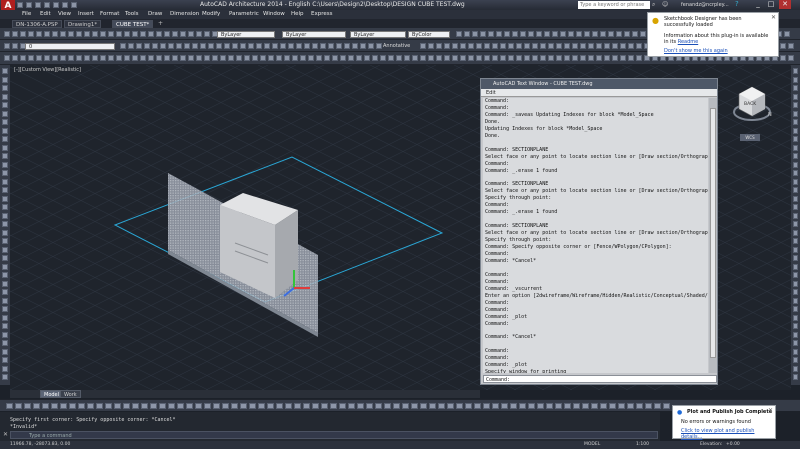 This screenshot has width=800, height=449. What do you see at coordinates (429, 34) in the screenshot?
I see `plotstyle-combo: ByColor` at bounding box center [429, 34].